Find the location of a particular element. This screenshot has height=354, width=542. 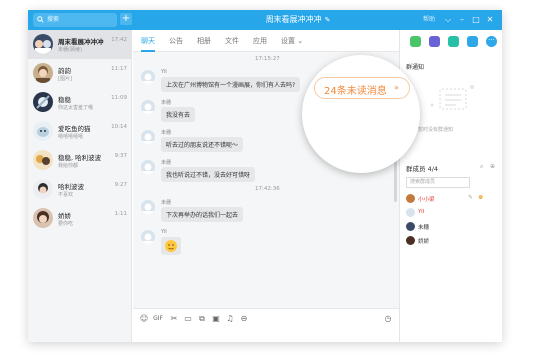

gif-icon: GIF is located at coordinates (158, 319).